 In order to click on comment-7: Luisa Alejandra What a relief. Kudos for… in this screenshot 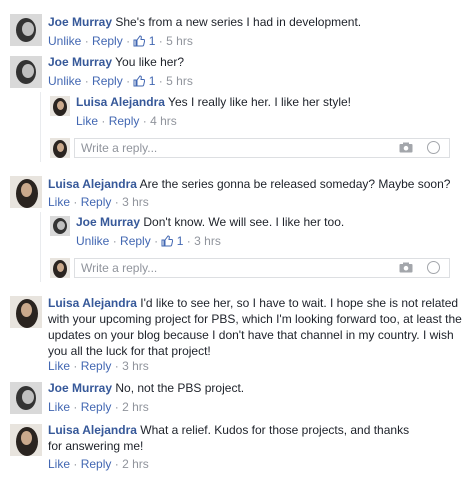, I will do `click(238, 450)`.